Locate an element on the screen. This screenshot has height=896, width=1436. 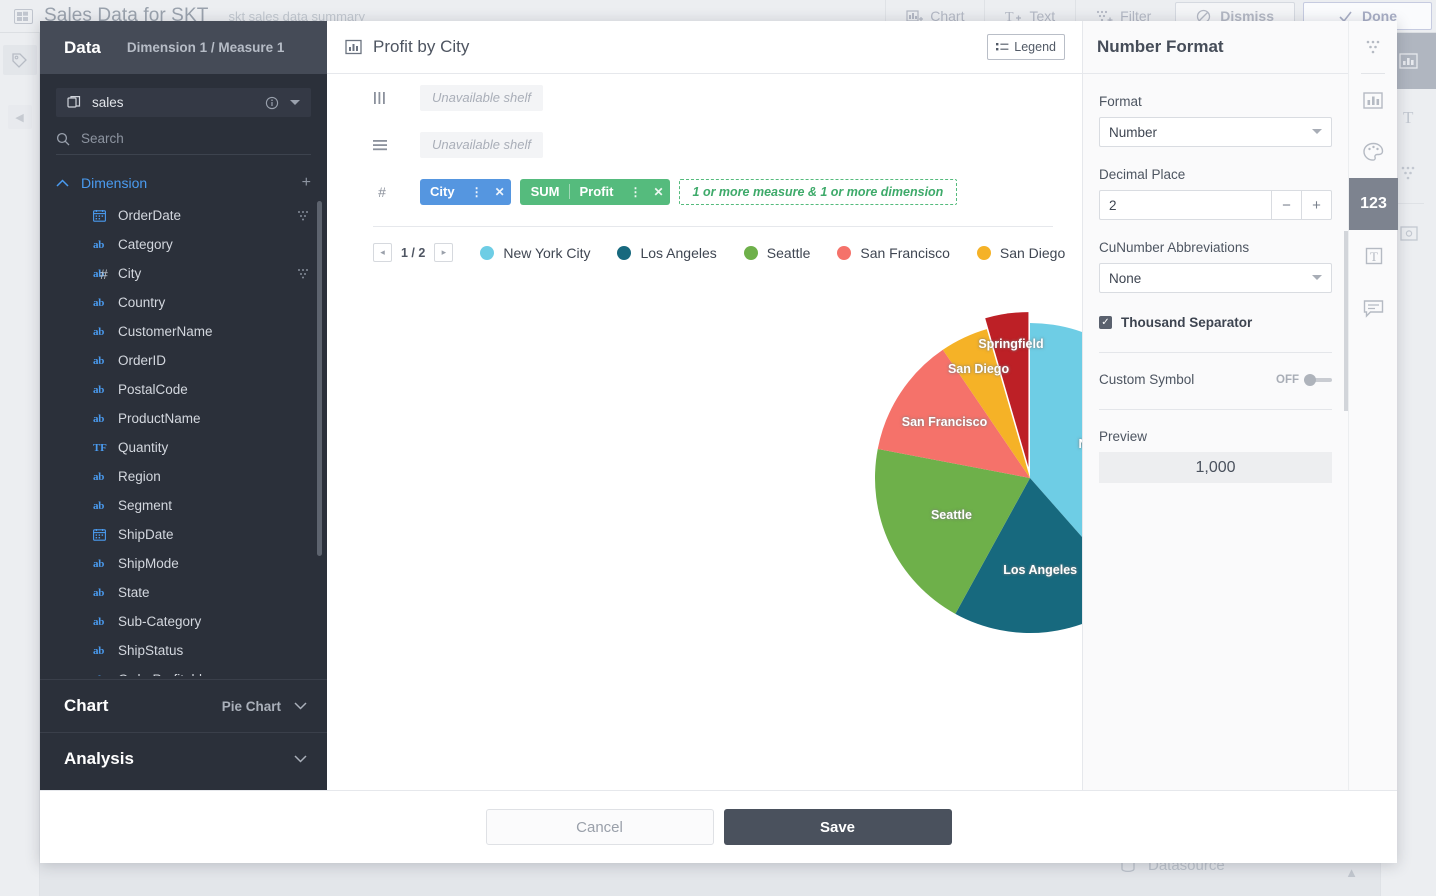
field-item: ab Region is located at coordinates (183, 476).